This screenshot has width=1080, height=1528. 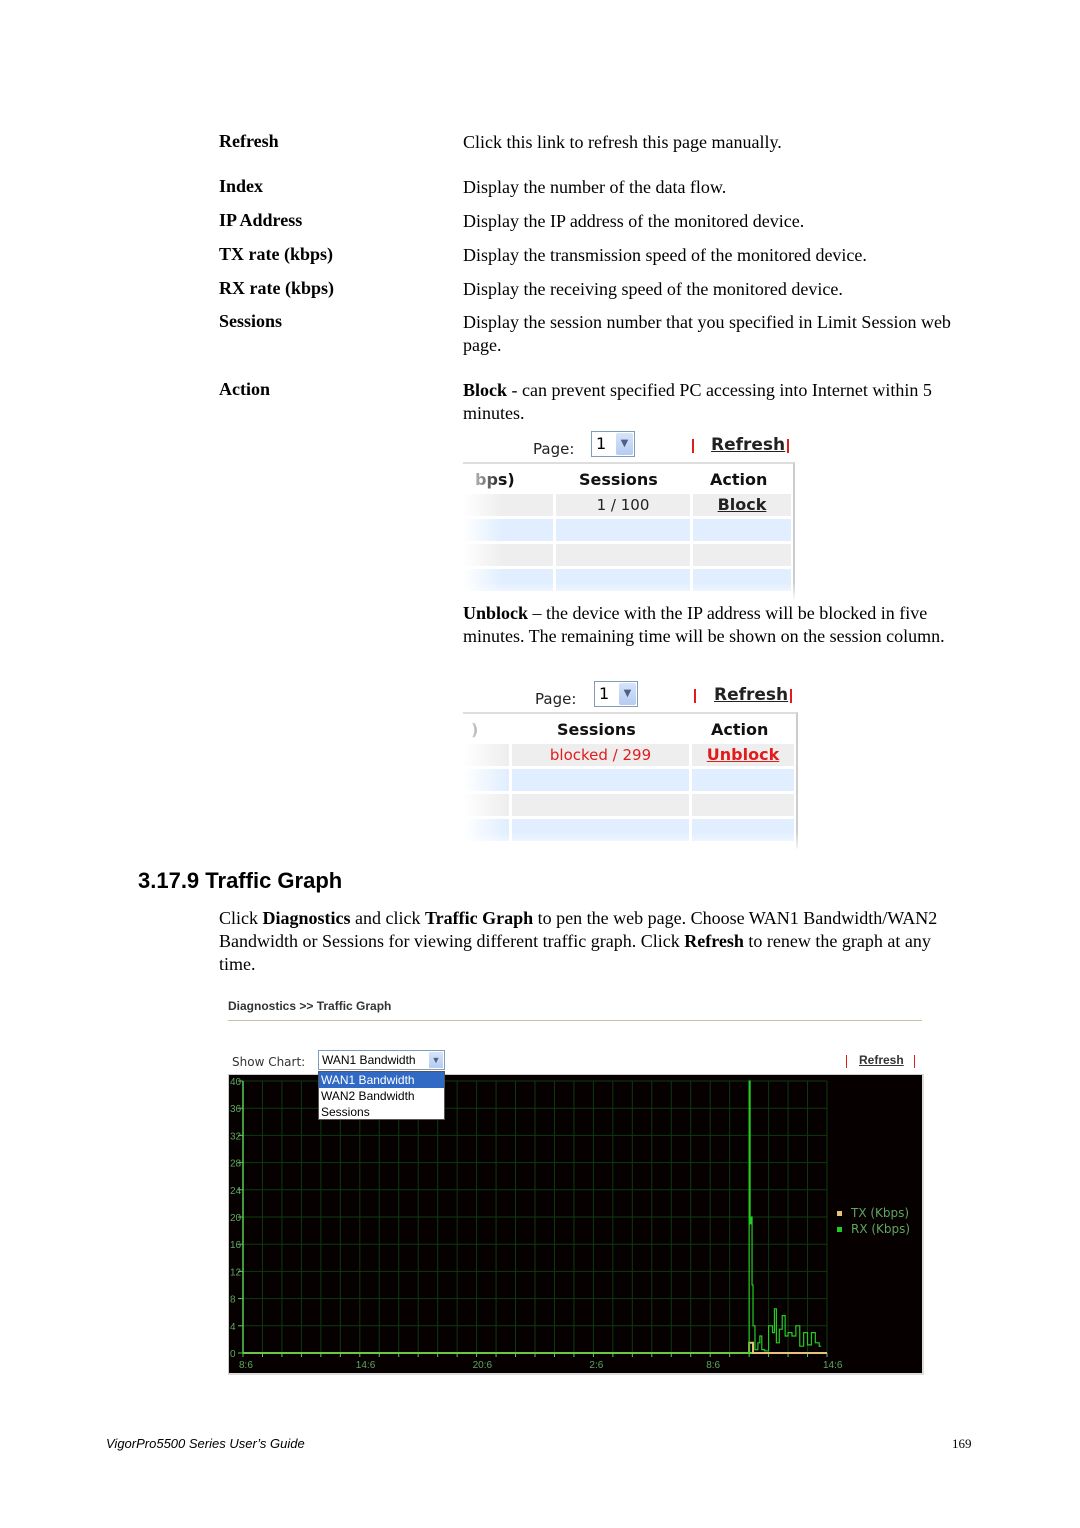 I want to click on session-table: ) Sessions Action blocked / 299 Unblock, so click(x=630, y=782).